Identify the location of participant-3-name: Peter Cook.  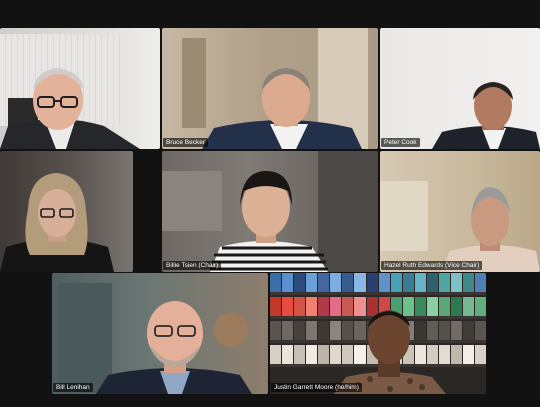
(400, 142).